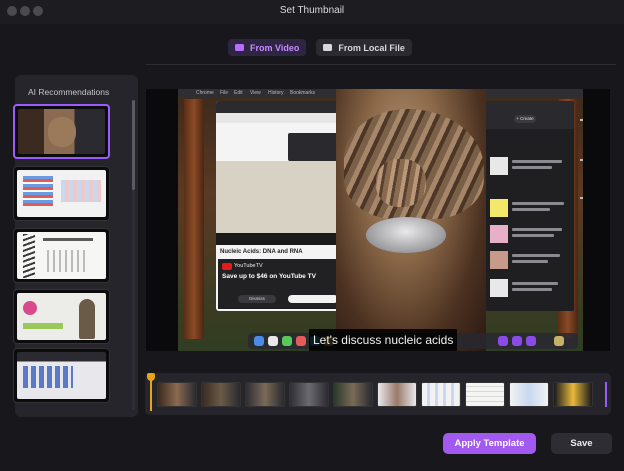 The image size is (624, 471). I want to click on playhead-handle, so click(151, 377).